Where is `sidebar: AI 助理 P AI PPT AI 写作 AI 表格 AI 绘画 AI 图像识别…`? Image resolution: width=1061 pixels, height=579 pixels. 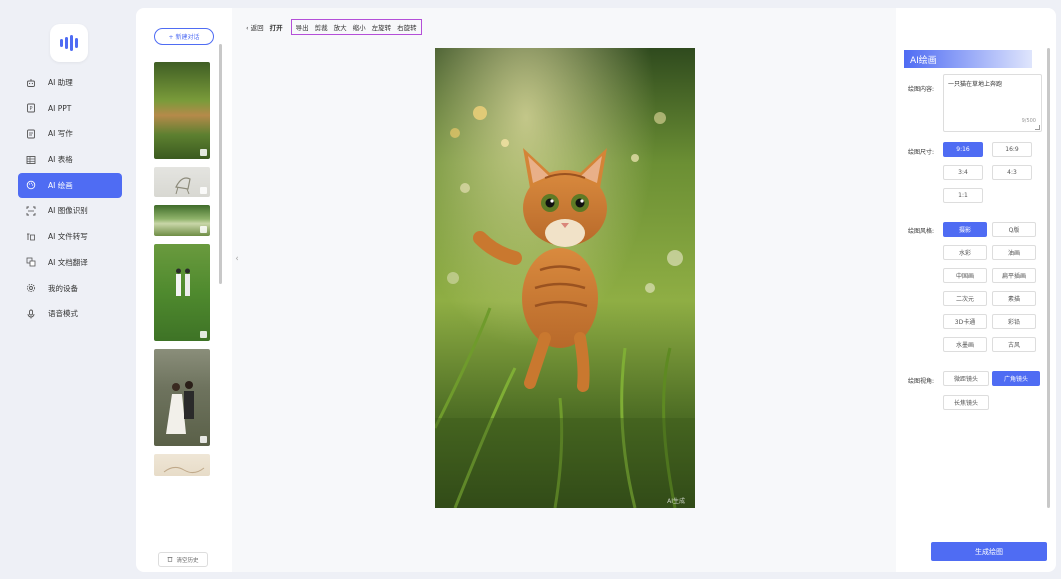
sidebar: AI 助理 P AI PPT AI 写作 AI 表格 AI 绘画 AI 图像识别… is located at coordinates (67, 291).